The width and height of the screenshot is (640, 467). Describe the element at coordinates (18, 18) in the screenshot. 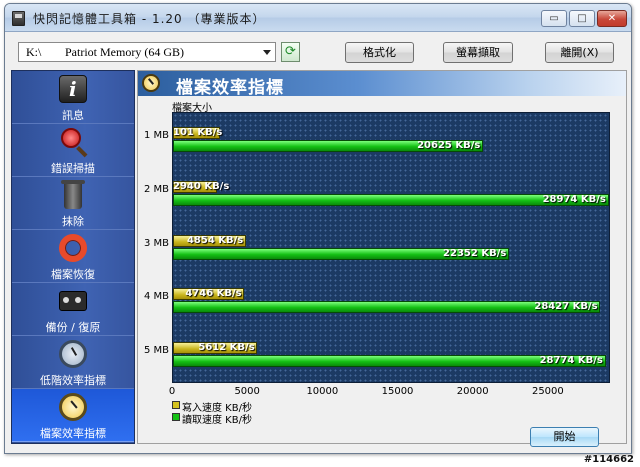

I see `app-icon` at that location.